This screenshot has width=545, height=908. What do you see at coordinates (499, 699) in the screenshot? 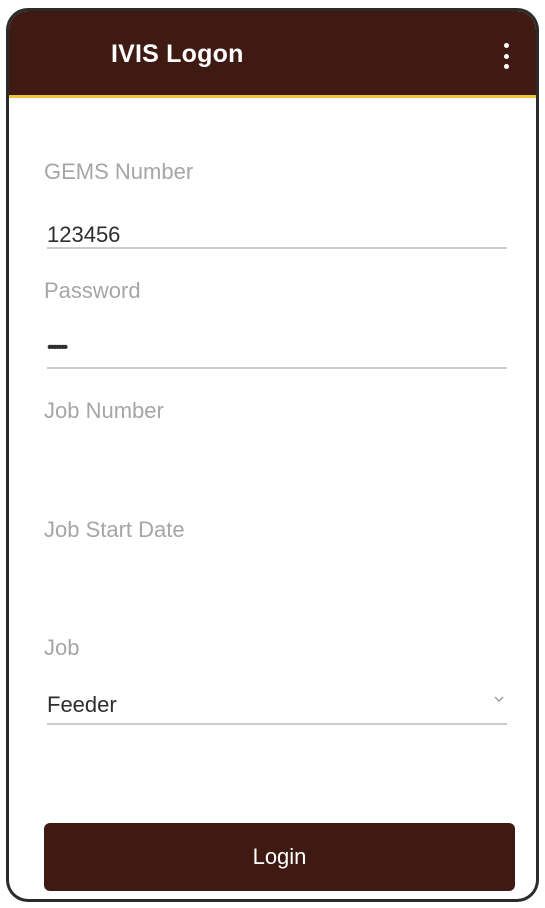
I see `chevron-down-icon` at bounding box center [499, 699].